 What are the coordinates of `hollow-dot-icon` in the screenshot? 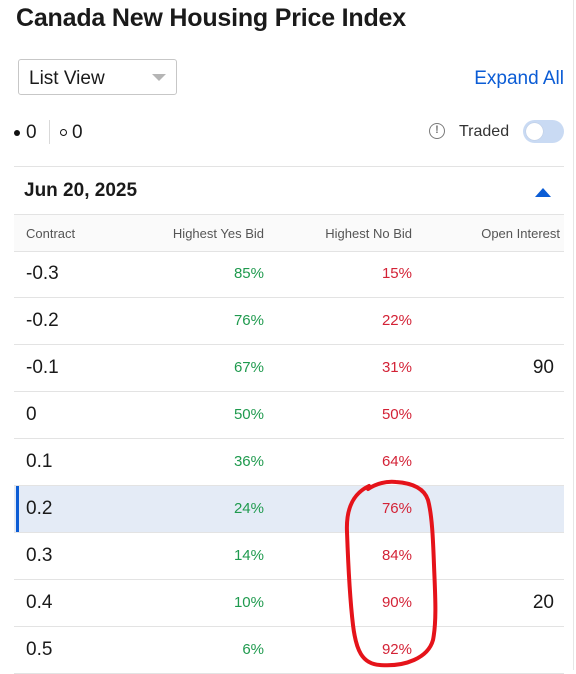 It's located at (63, 132).